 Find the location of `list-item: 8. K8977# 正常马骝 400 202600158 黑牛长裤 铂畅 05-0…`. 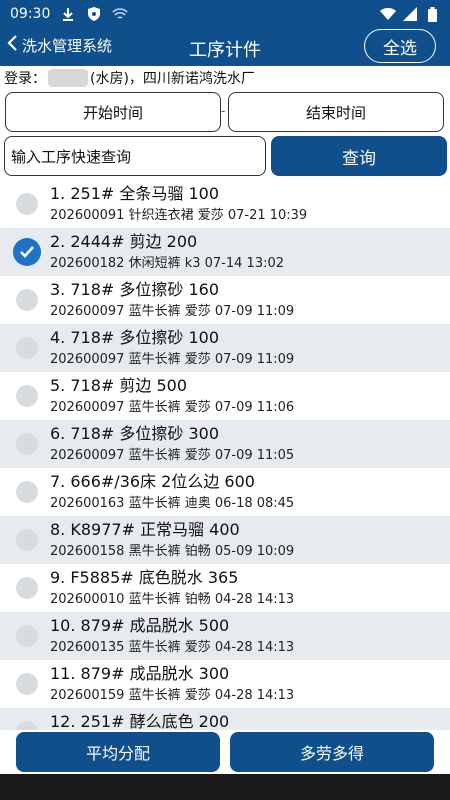

list-item: 8. K8977# 正常马骝 400 202600158 黑牛长裤 铂畅 05-0… is located at coordinates (225, 540).